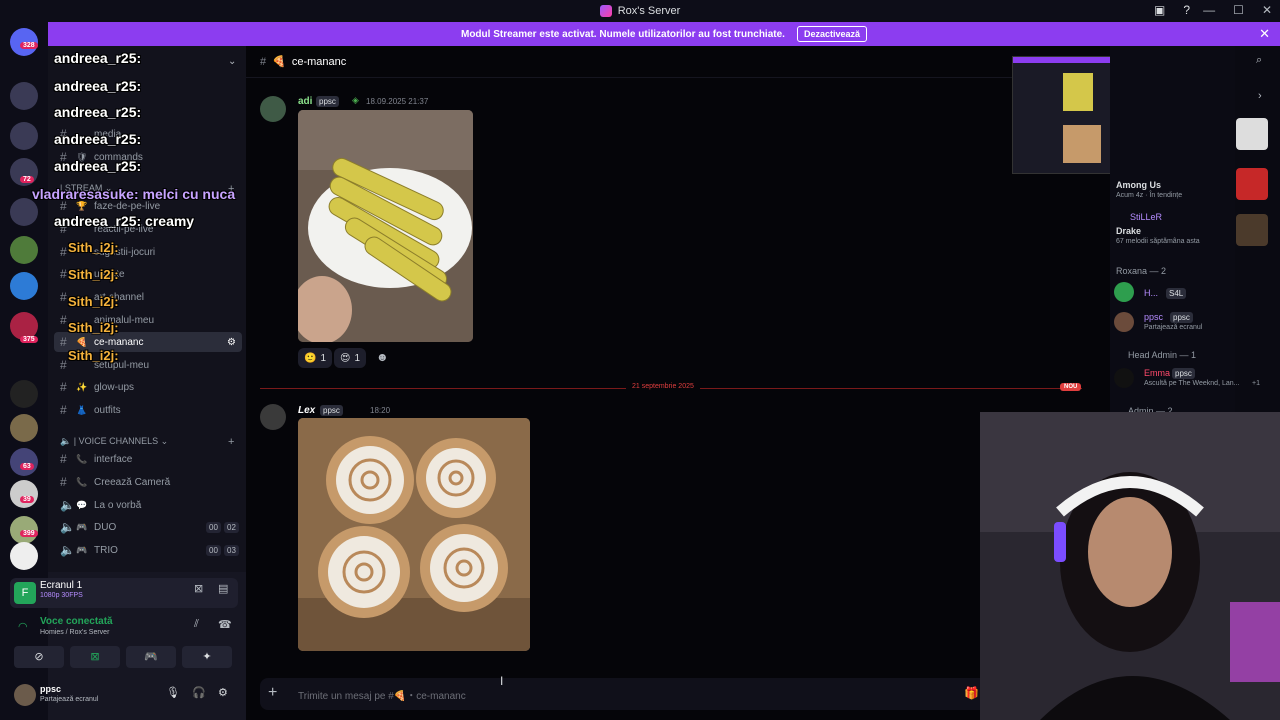  What do you see at coordinates (74, 632) in the screenshot?
I see `voice-location: Homies / Rox's Server` at bounding box center [74, 632].